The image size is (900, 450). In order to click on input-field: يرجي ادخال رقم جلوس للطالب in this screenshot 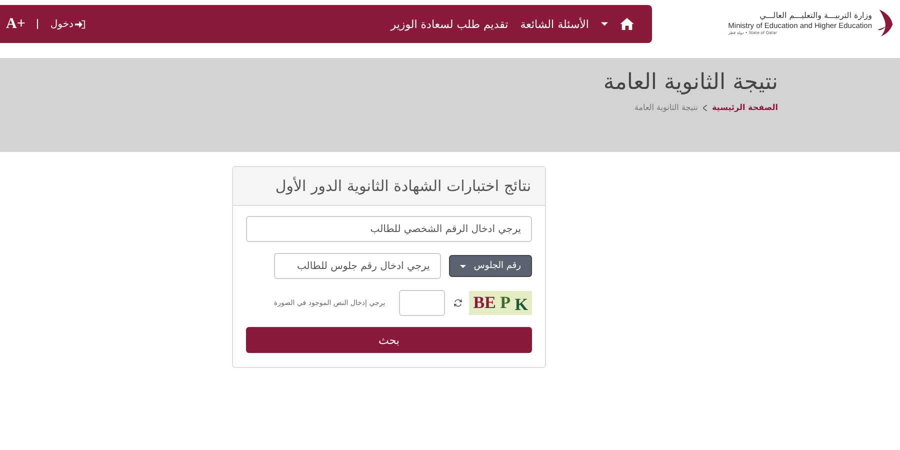, I will do `click(357, 266)`.